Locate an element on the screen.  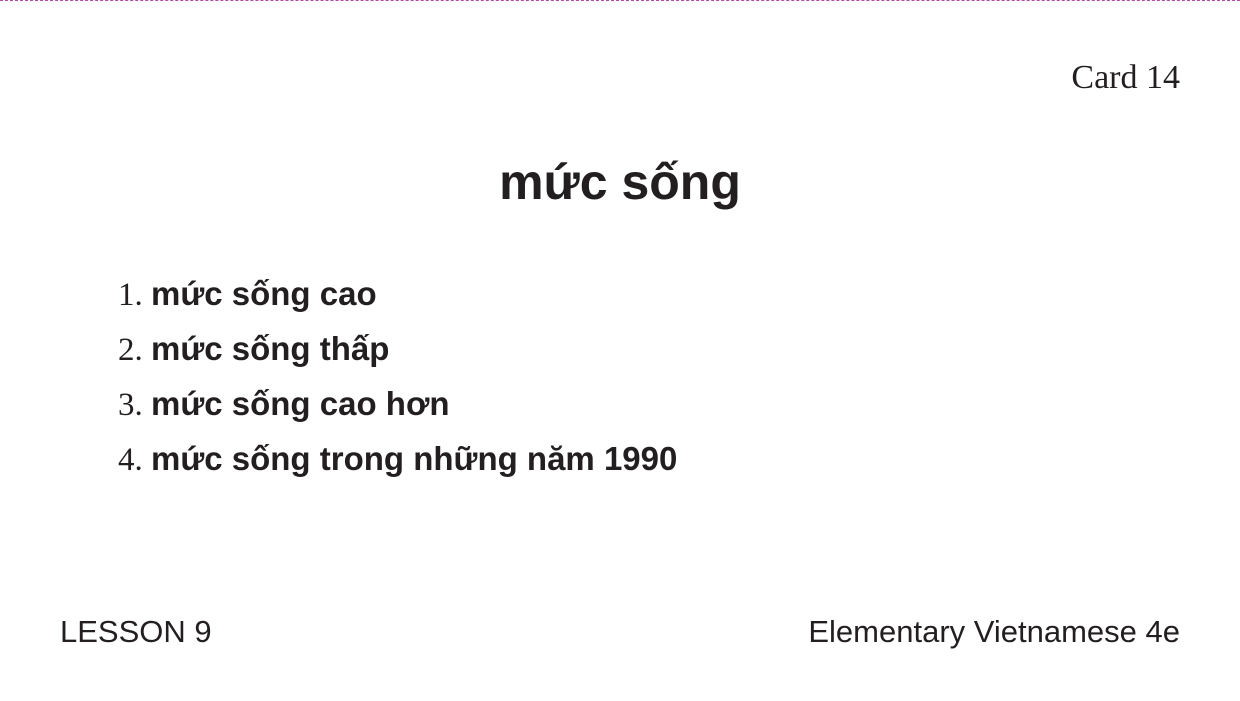
list-item: 4. mức sống trong những năm 1990 is located at coordinates (397, 458).